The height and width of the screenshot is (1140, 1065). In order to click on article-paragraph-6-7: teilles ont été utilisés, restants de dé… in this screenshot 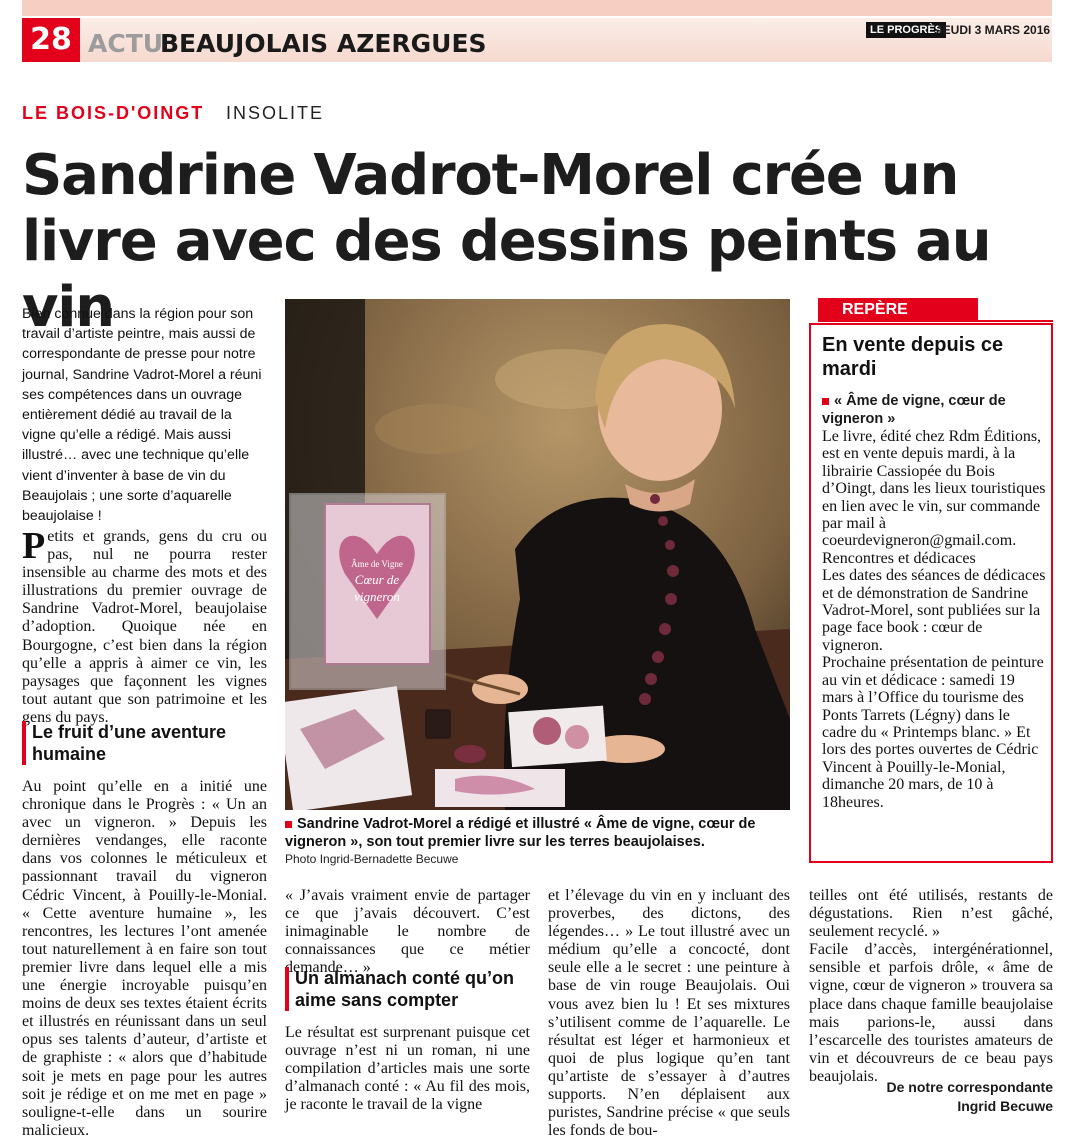, I will do `click(931, 986)`.